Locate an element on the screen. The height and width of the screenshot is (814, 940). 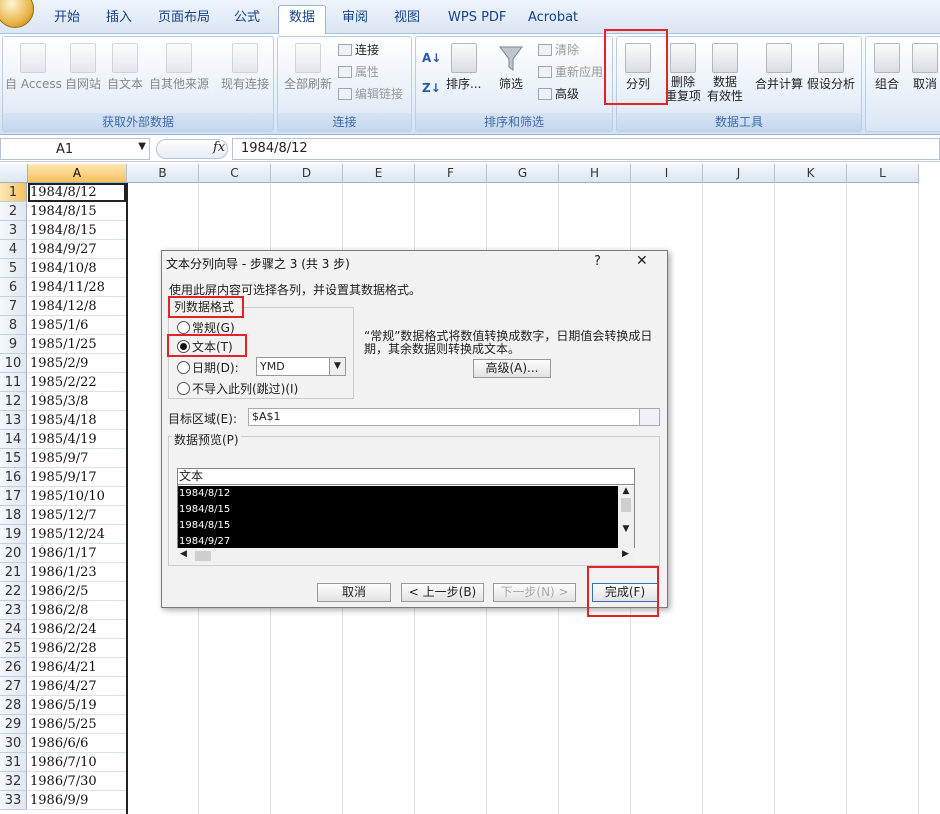
cell-a: 1984/10/8 is located at coordinates (77, 268).